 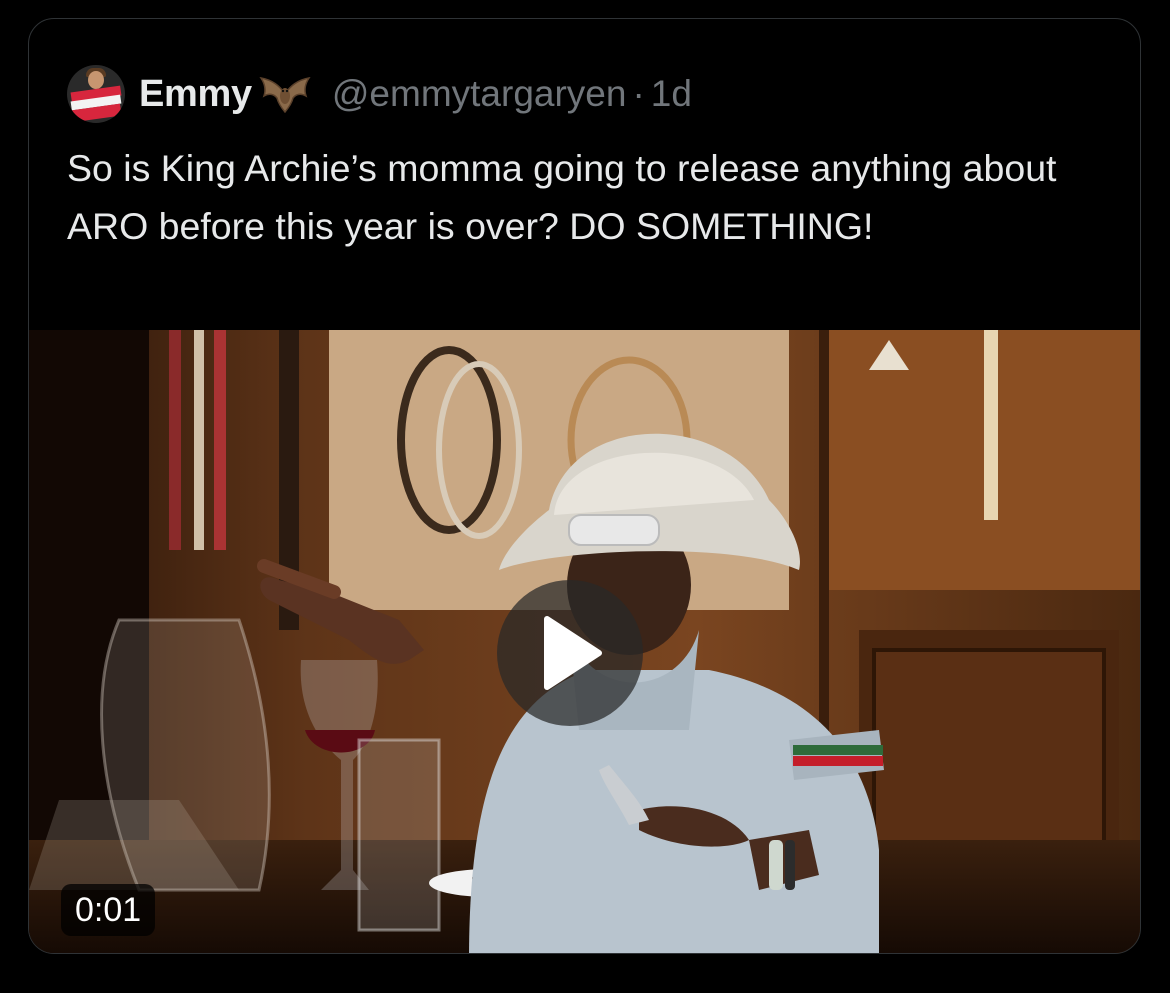 I want to click on play-button, so click(x=570, y=653).